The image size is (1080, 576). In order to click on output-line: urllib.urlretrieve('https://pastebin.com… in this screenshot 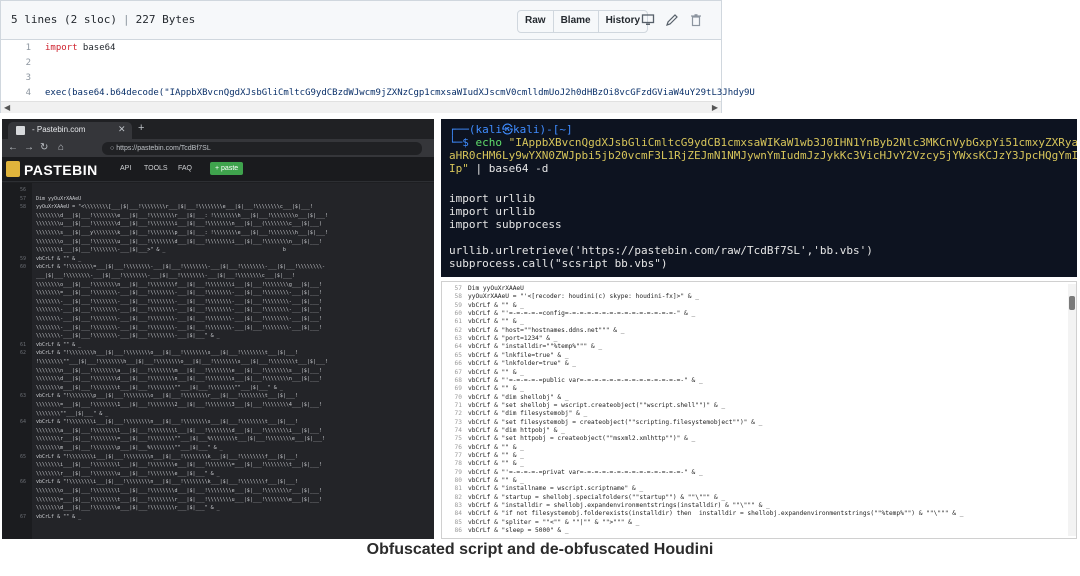, I will do `click(661, 250)`.